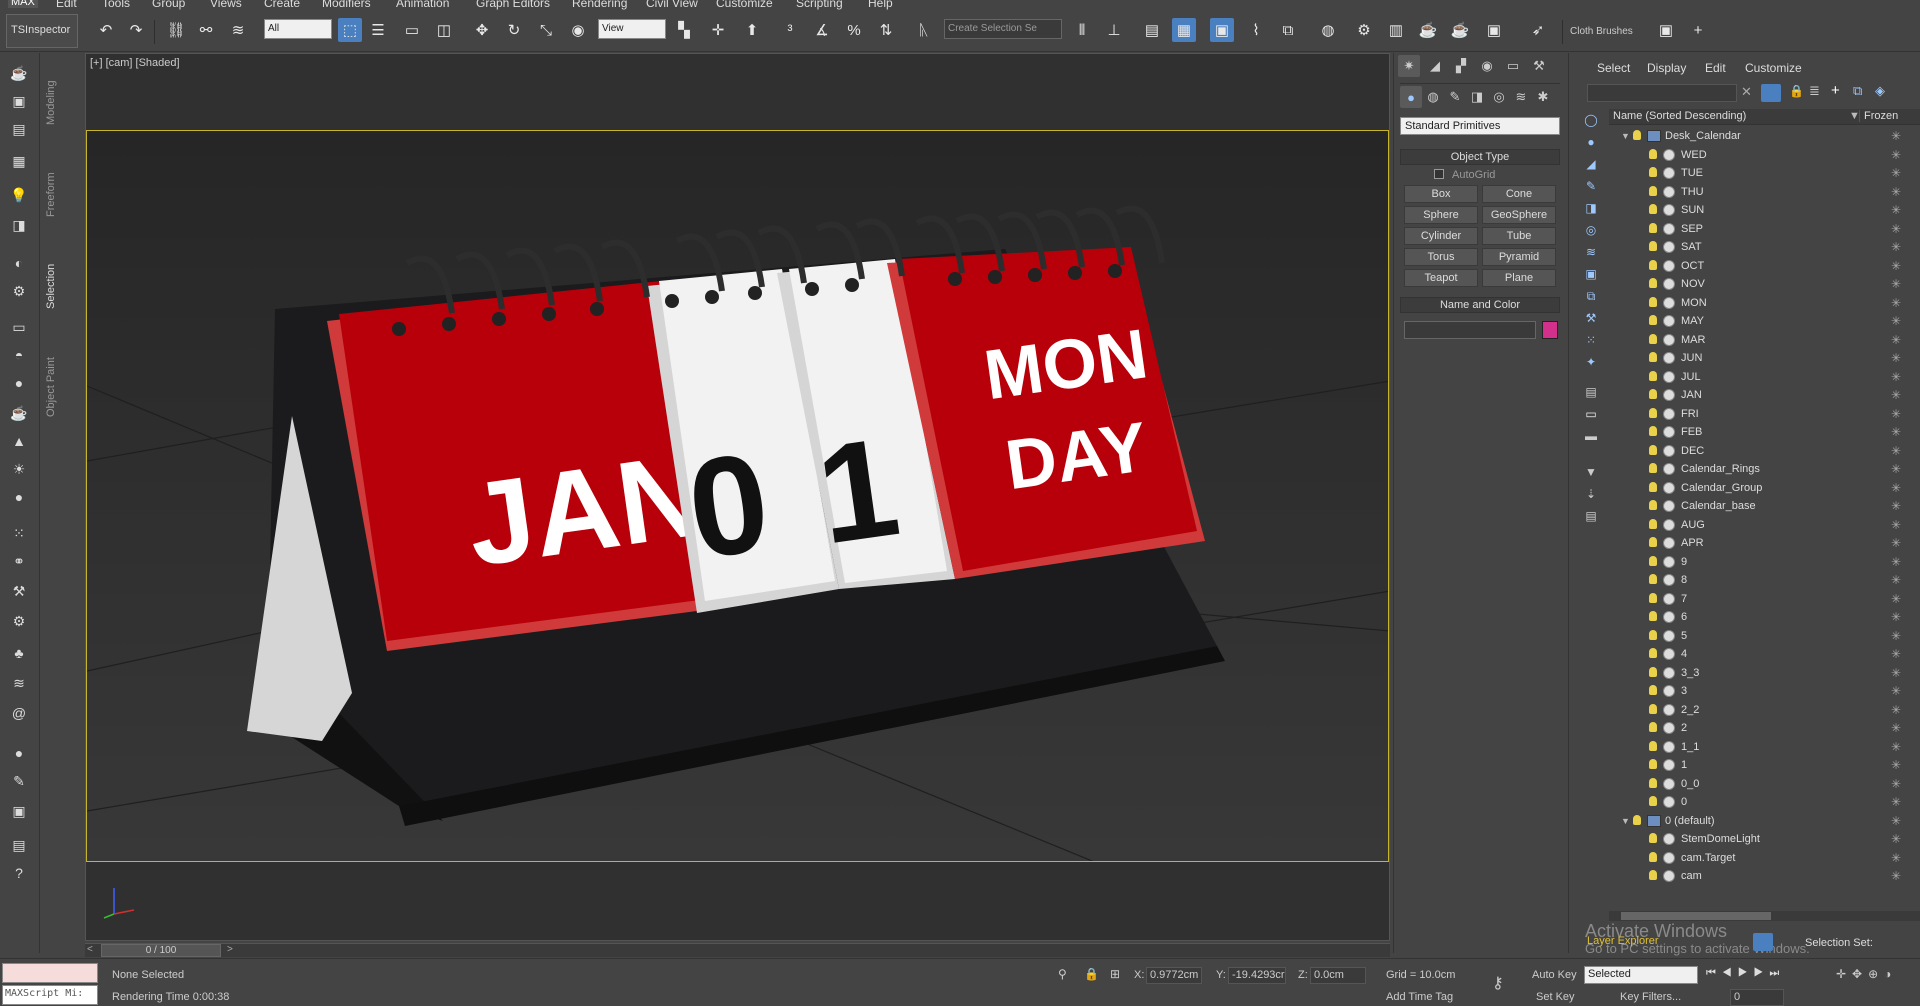 This screenshot has height=1006, width=1920. I want to click on menu-help: Help, so click(880, 5).